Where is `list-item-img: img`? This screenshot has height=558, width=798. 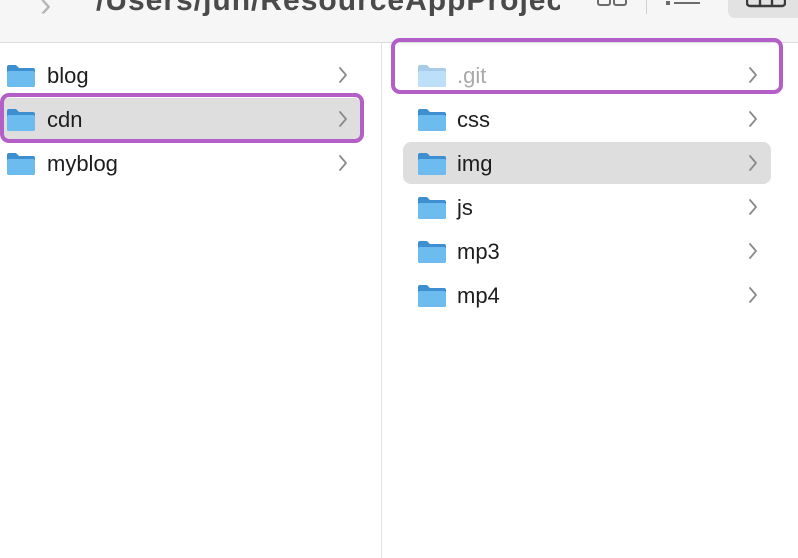 list-item-img: img is located at coordinates (587, 163).